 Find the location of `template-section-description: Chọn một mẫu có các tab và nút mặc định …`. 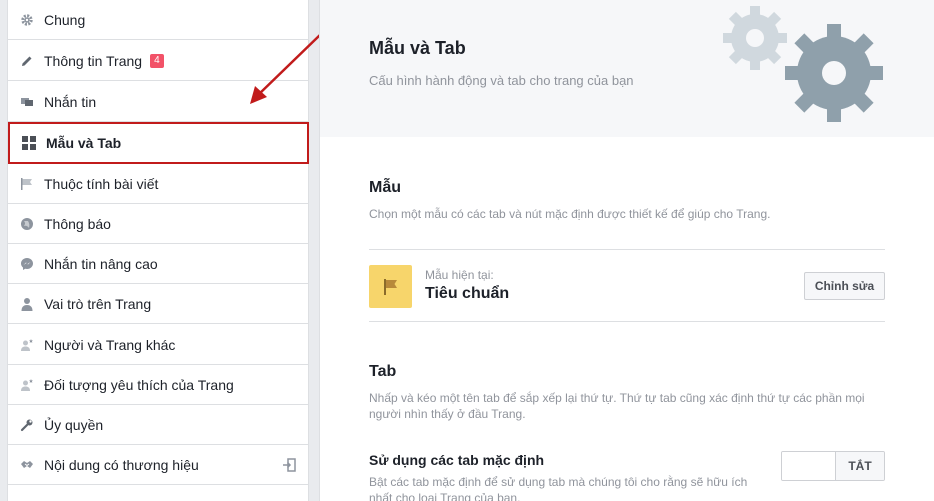

template-section-description: Chọn một mẫu có các tab và nút mặc định … is located at coordinates (570, 214).